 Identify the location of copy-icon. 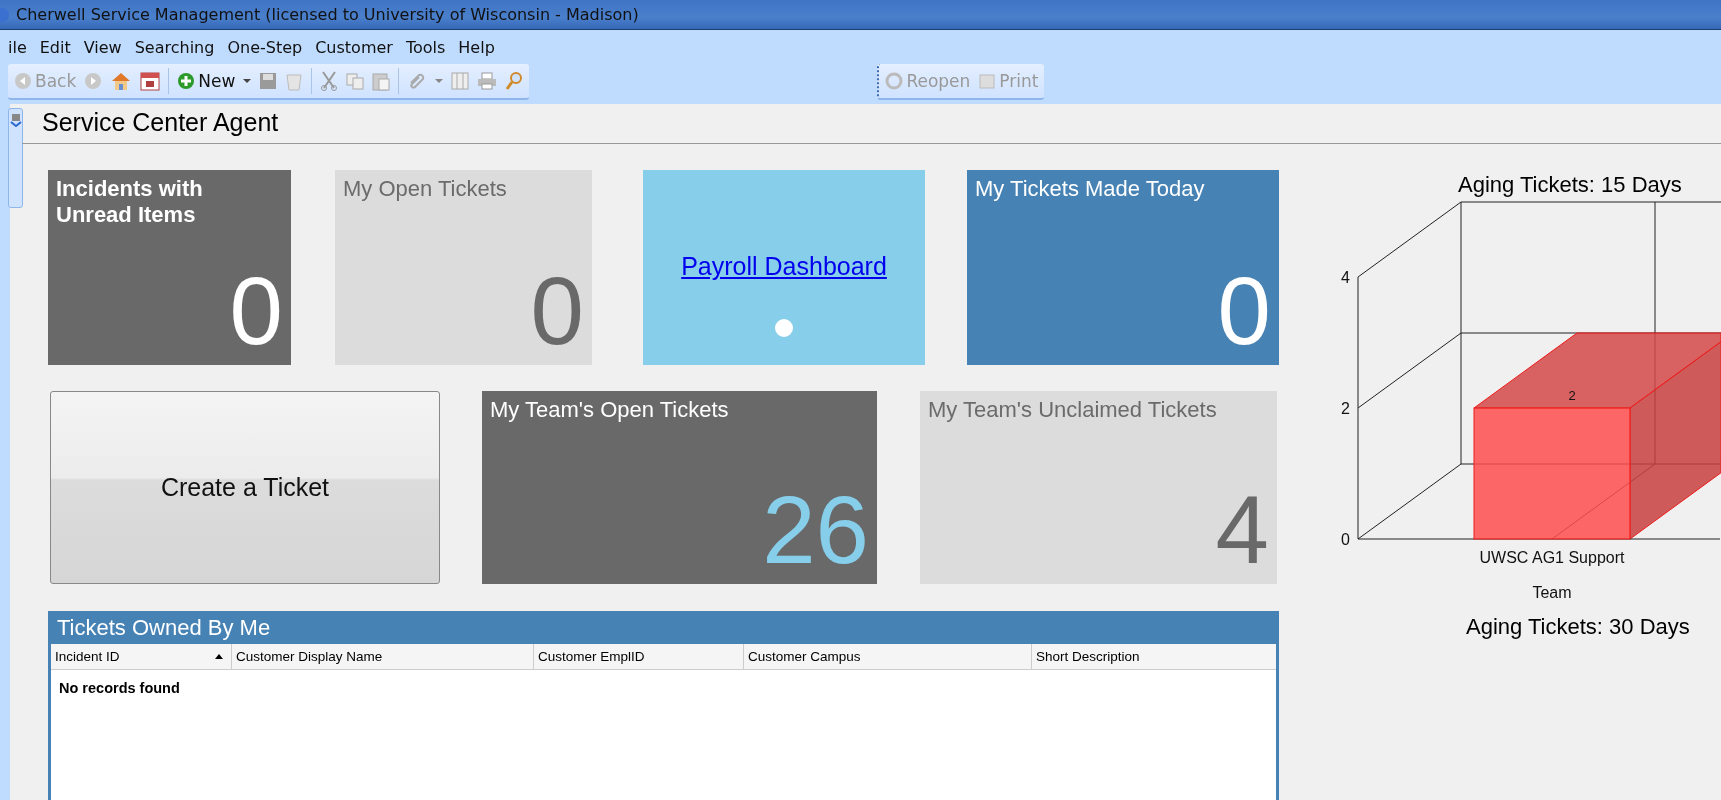
(355, 81).